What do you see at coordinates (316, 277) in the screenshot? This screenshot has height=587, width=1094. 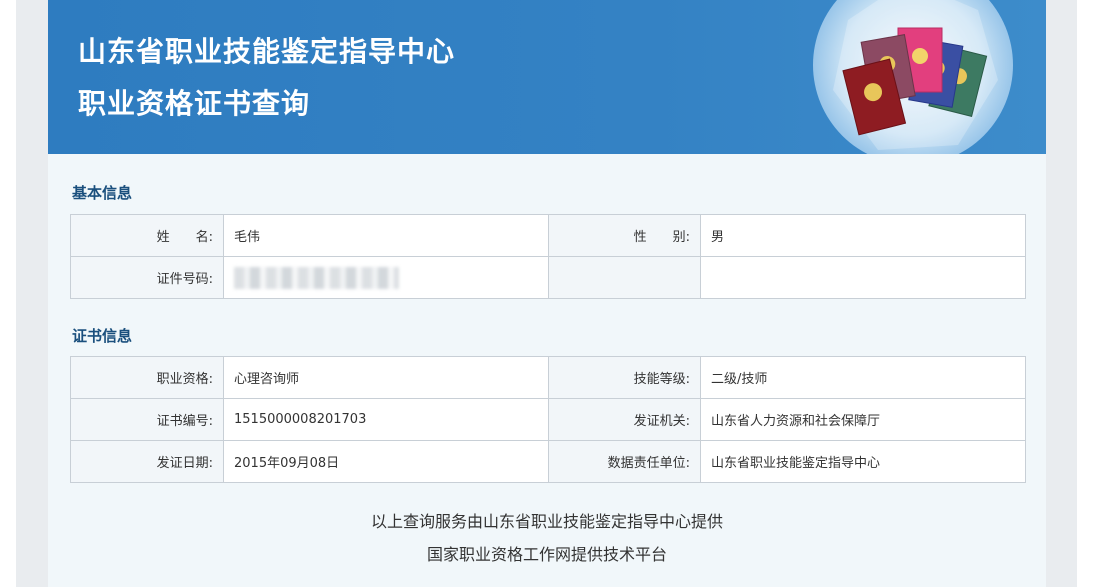 I see `redacted-id-number` at bounding box center [316, 277].